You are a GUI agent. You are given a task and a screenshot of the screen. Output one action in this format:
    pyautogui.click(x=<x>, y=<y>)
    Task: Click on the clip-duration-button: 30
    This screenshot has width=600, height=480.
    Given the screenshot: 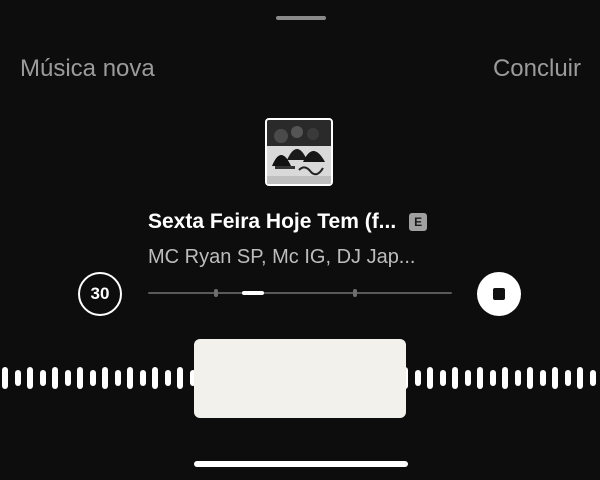 What is the action you would take?
    pyautogui.click(x=100, y=294)
    